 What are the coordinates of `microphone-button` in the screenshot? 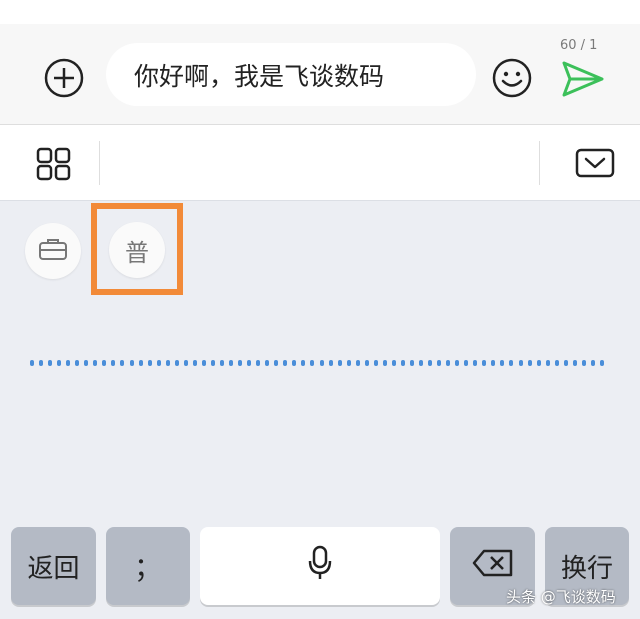 It's located at (320, 566).